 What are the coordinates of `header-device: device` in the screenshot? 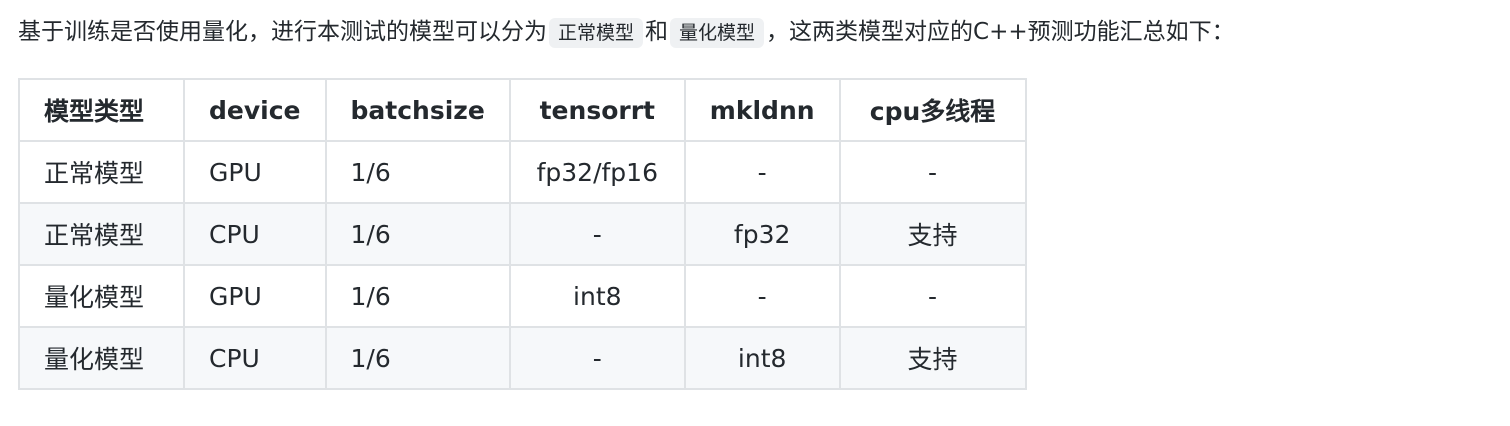 It's located at (255, 110).